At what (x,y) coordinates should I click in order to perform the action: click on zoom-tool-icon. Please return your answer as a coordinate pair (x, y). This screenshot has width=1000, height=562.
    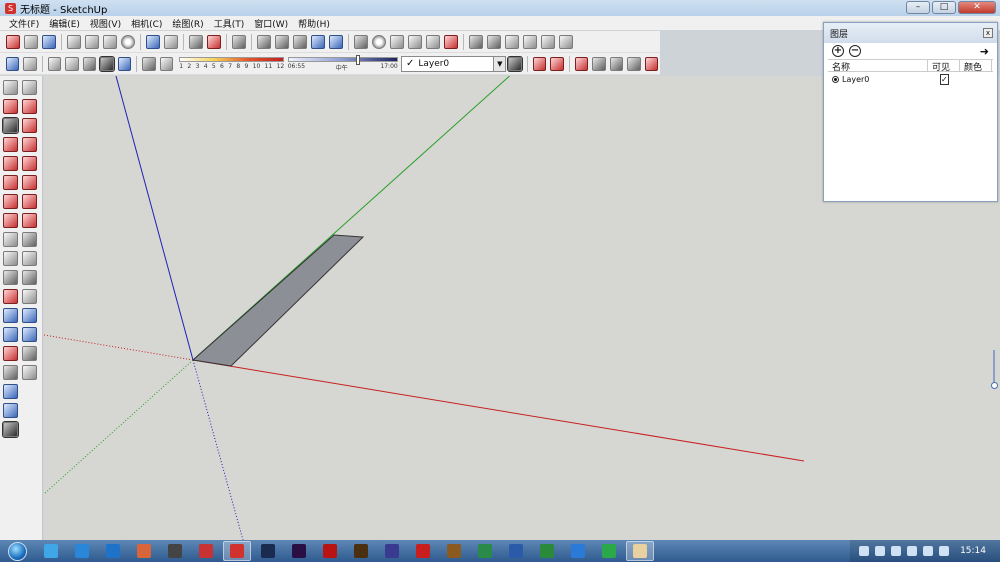
    Looking at the image, I should click on (10, 315).